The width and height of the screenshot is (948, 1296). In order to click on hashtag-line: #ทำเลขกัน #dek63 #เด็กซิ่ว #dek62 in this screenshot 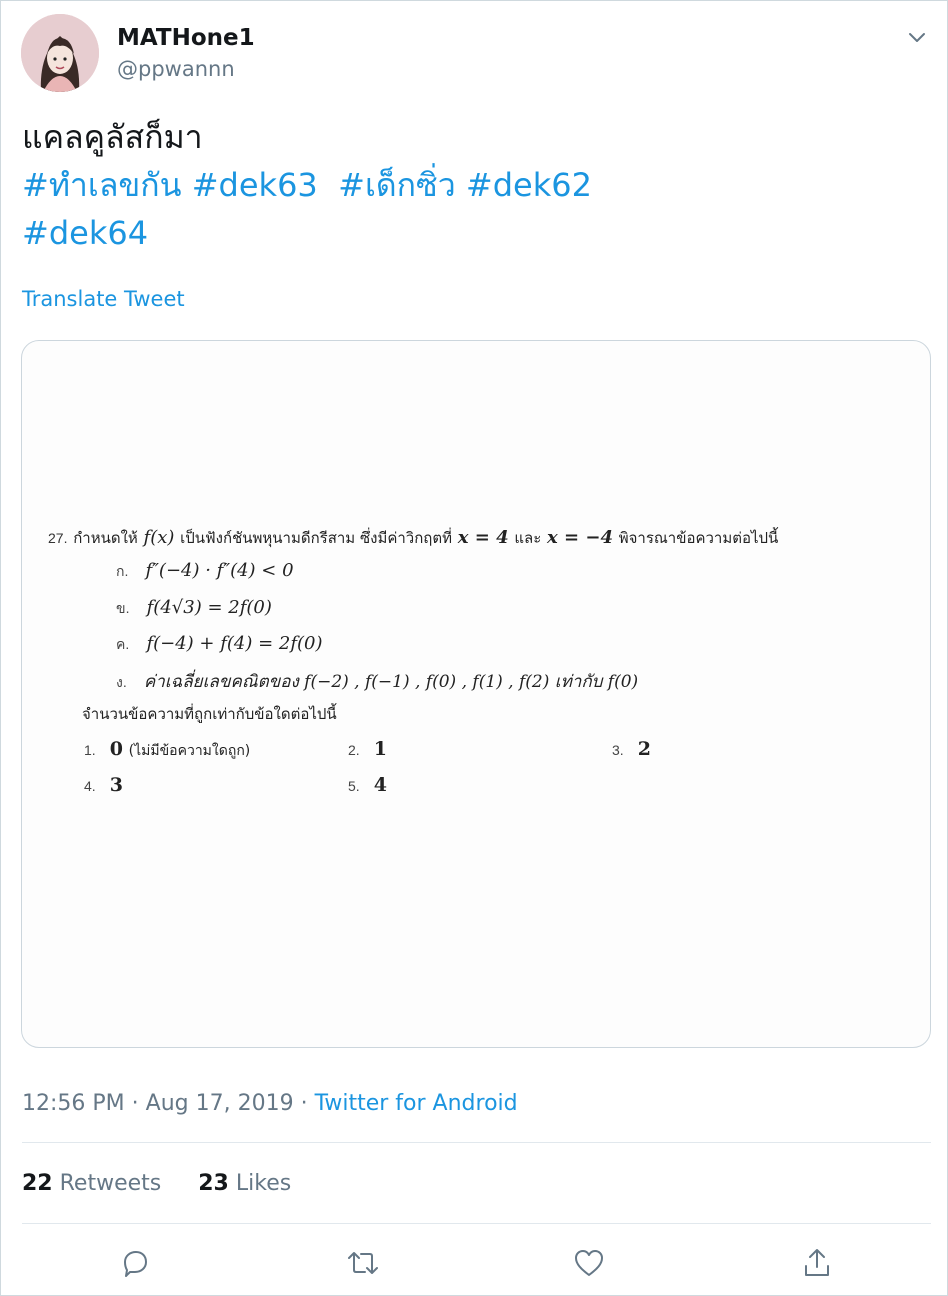, I will do `click(472, 185)`.